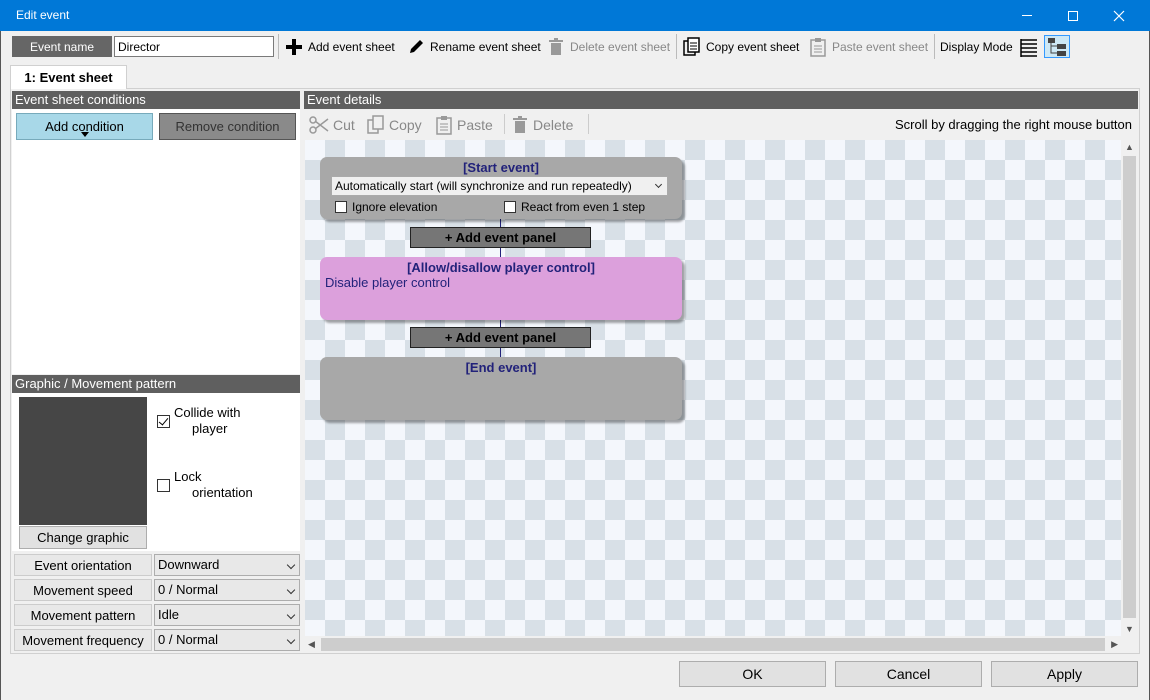 Image resolution: width=1150 pixels, height=700 pixels. I want to click on delete-label: Delete, so click(553, 125).